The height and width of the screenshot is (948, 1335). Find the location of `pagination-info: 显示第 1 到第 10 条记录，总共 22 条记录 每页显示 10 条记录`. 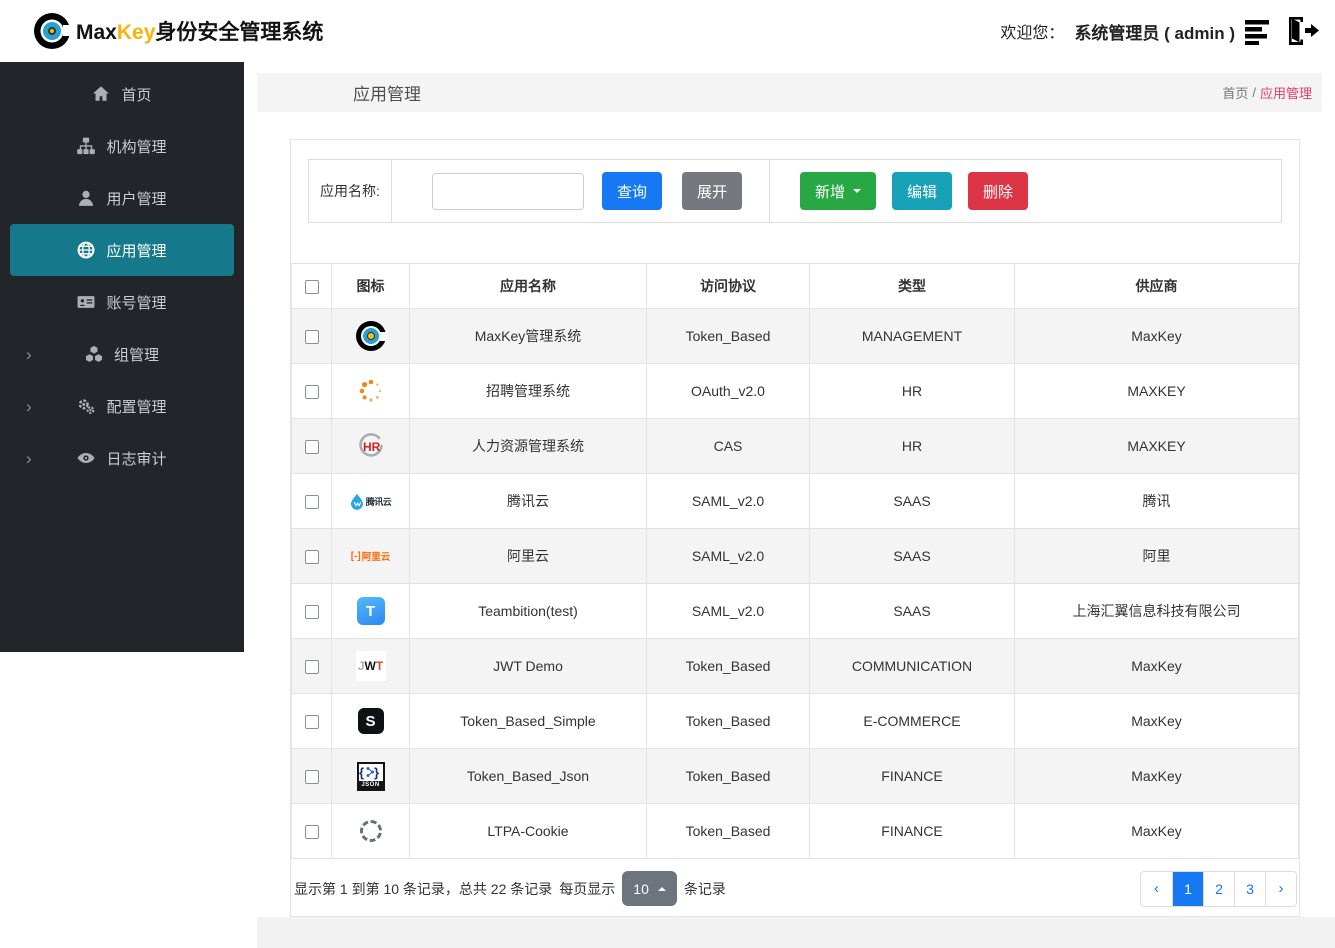

pagination-info: 显示第 1 到第 10 条记录，总共 22 条记录 每页显示 10 条记录 is located at coordinates (508, 888).